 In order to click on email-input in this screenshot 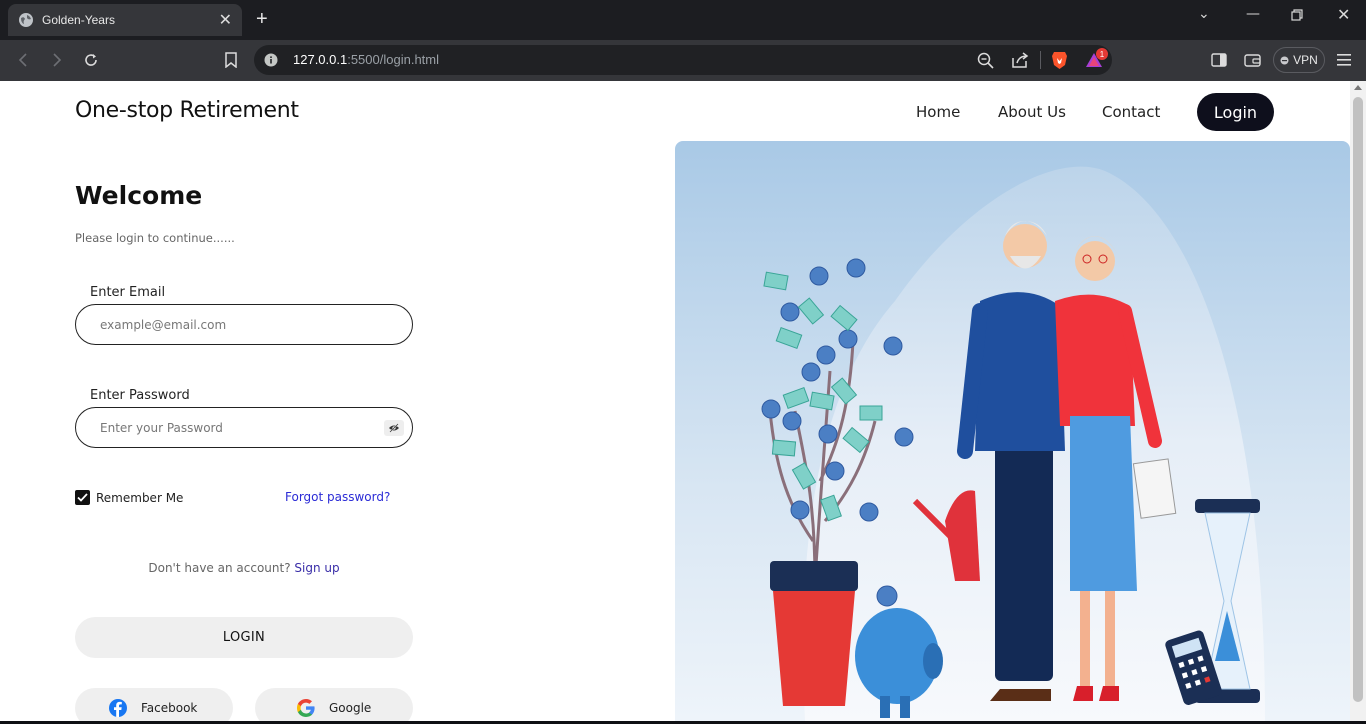, I will do `click(235, 325)`.